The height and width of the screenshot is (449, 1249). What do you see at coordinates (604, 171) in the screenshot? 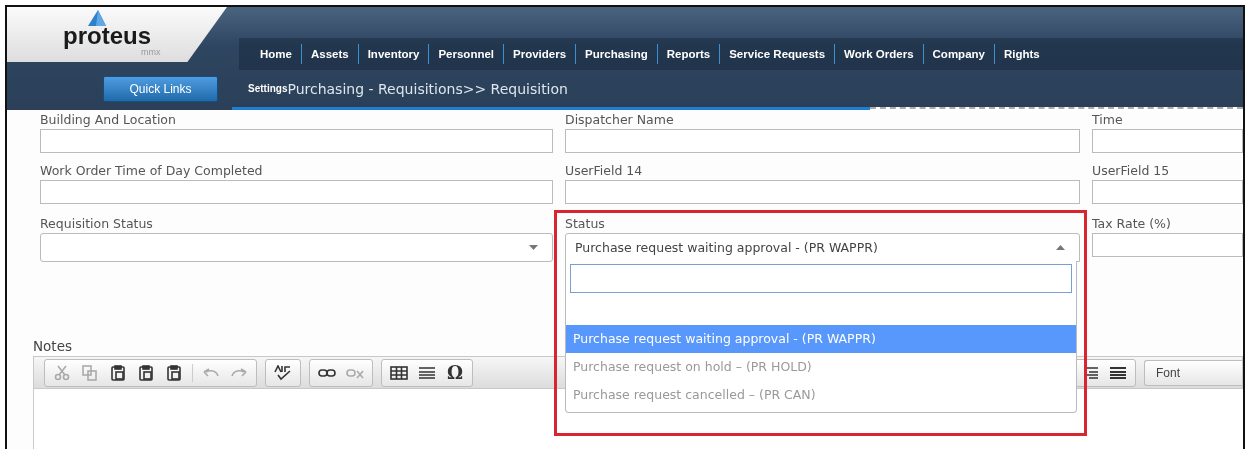
I see `field-label: UserField 14` at bounding box center [604, 171].